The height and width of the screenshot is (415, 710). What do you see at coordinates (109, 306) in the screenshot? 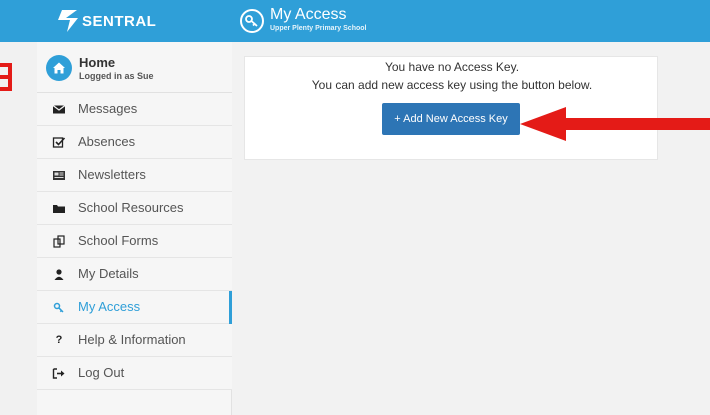
I see `sidebar-item-label: My Access` at bounding box center [109, 306].